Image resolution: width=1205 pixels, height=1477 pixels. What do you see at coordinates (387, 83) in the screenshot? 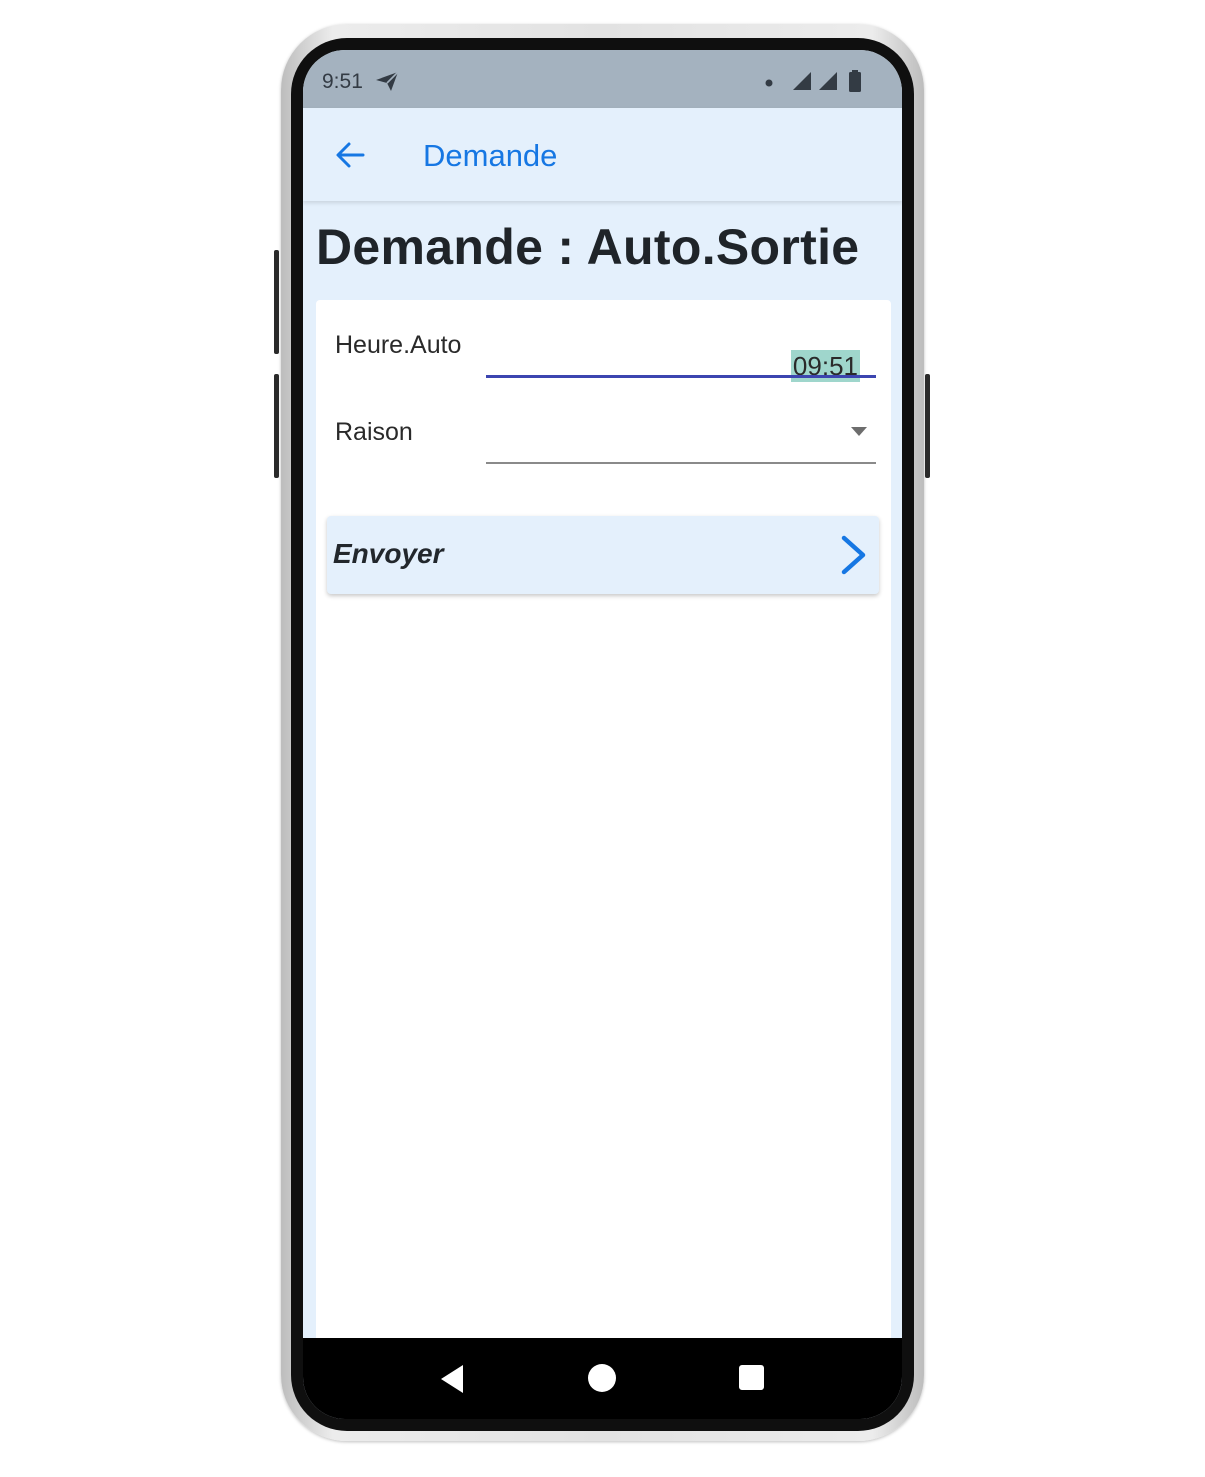
I see `send-icon` at bounding box center [387, 83].